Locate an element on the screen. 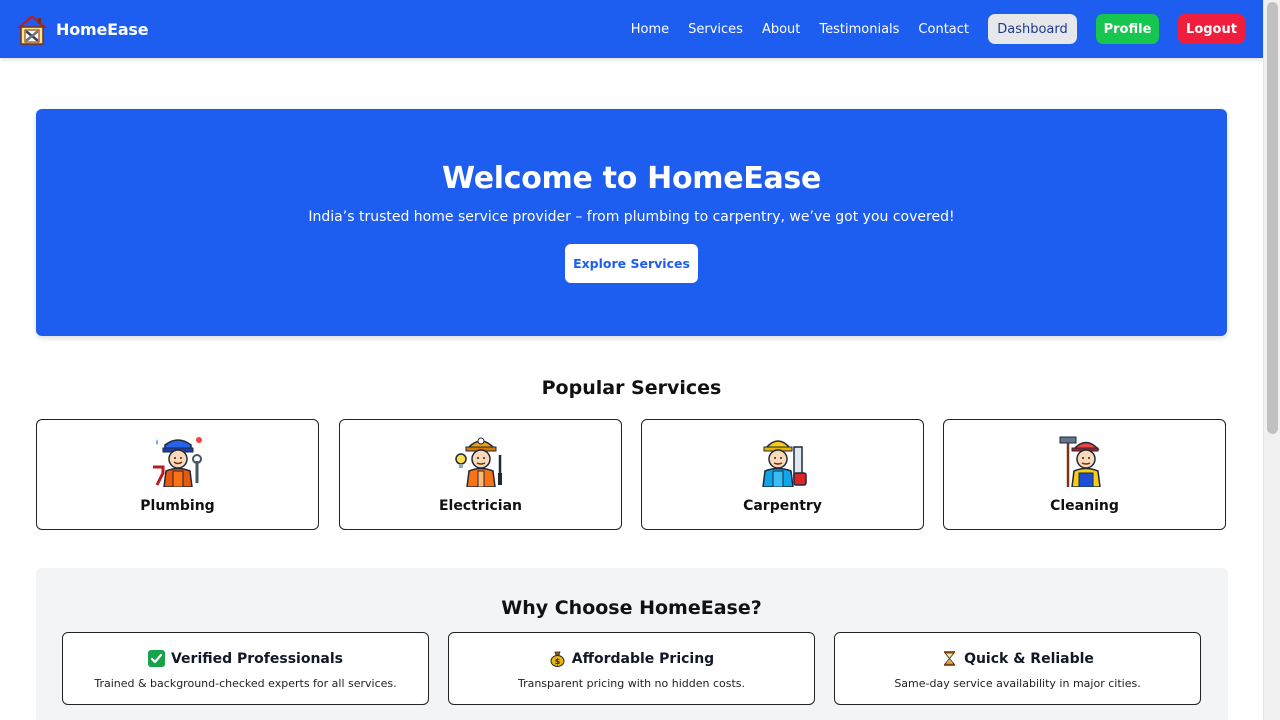 The width and height of the screenshot is (1280, 720). feature-title: Affordable Pricing is located at coordinates (643, 658).